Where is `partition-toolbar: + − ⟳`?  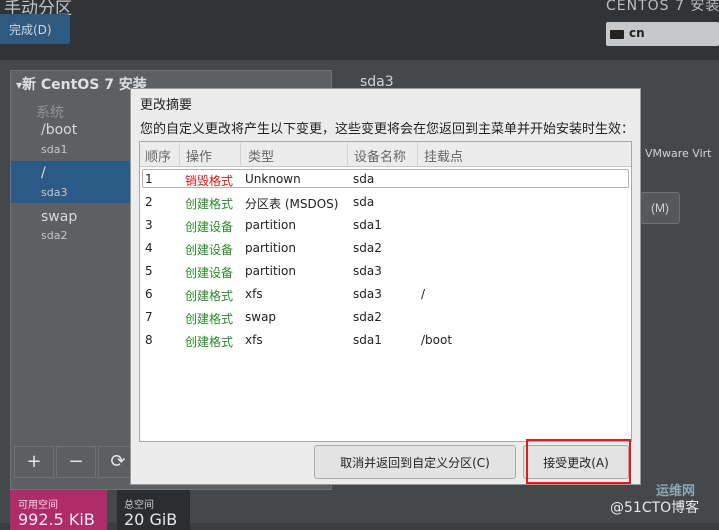 partition-toolbar: + − ⟳ is located at coordinates (76, 462).